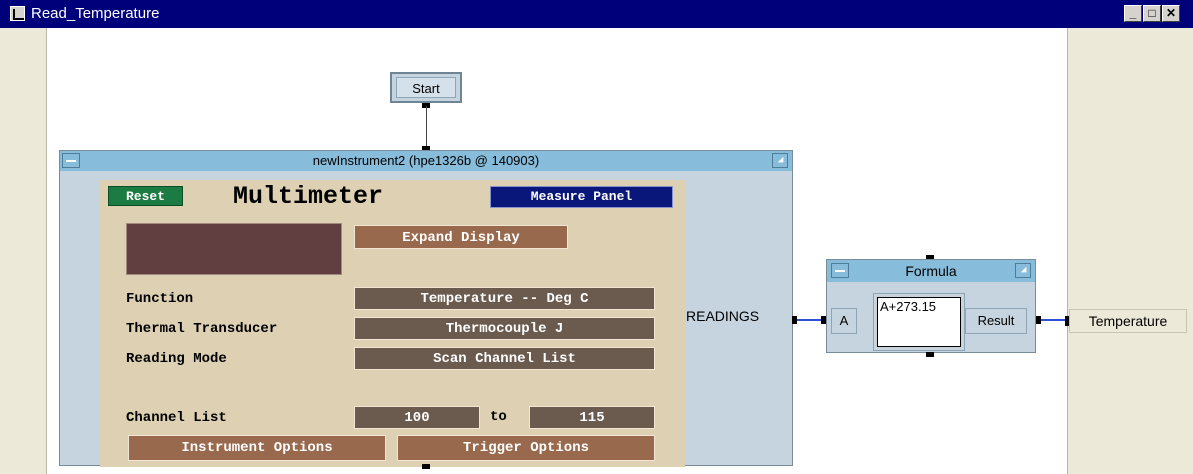 The width and height of the screenshot is (1193, 474). What do you see at coordinates (95, 13) in the screenshot?
I see `window-title: Read_Temperature` at bounding box center [95, 13].